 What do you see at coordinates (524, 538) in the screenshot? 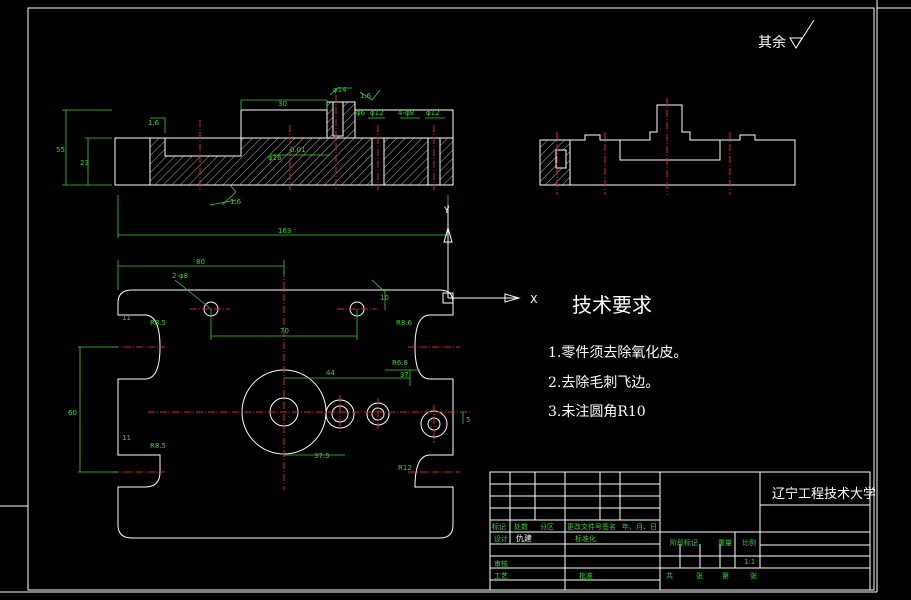
I see `tb-designer: 仇建` at bounding box center [524, 538].